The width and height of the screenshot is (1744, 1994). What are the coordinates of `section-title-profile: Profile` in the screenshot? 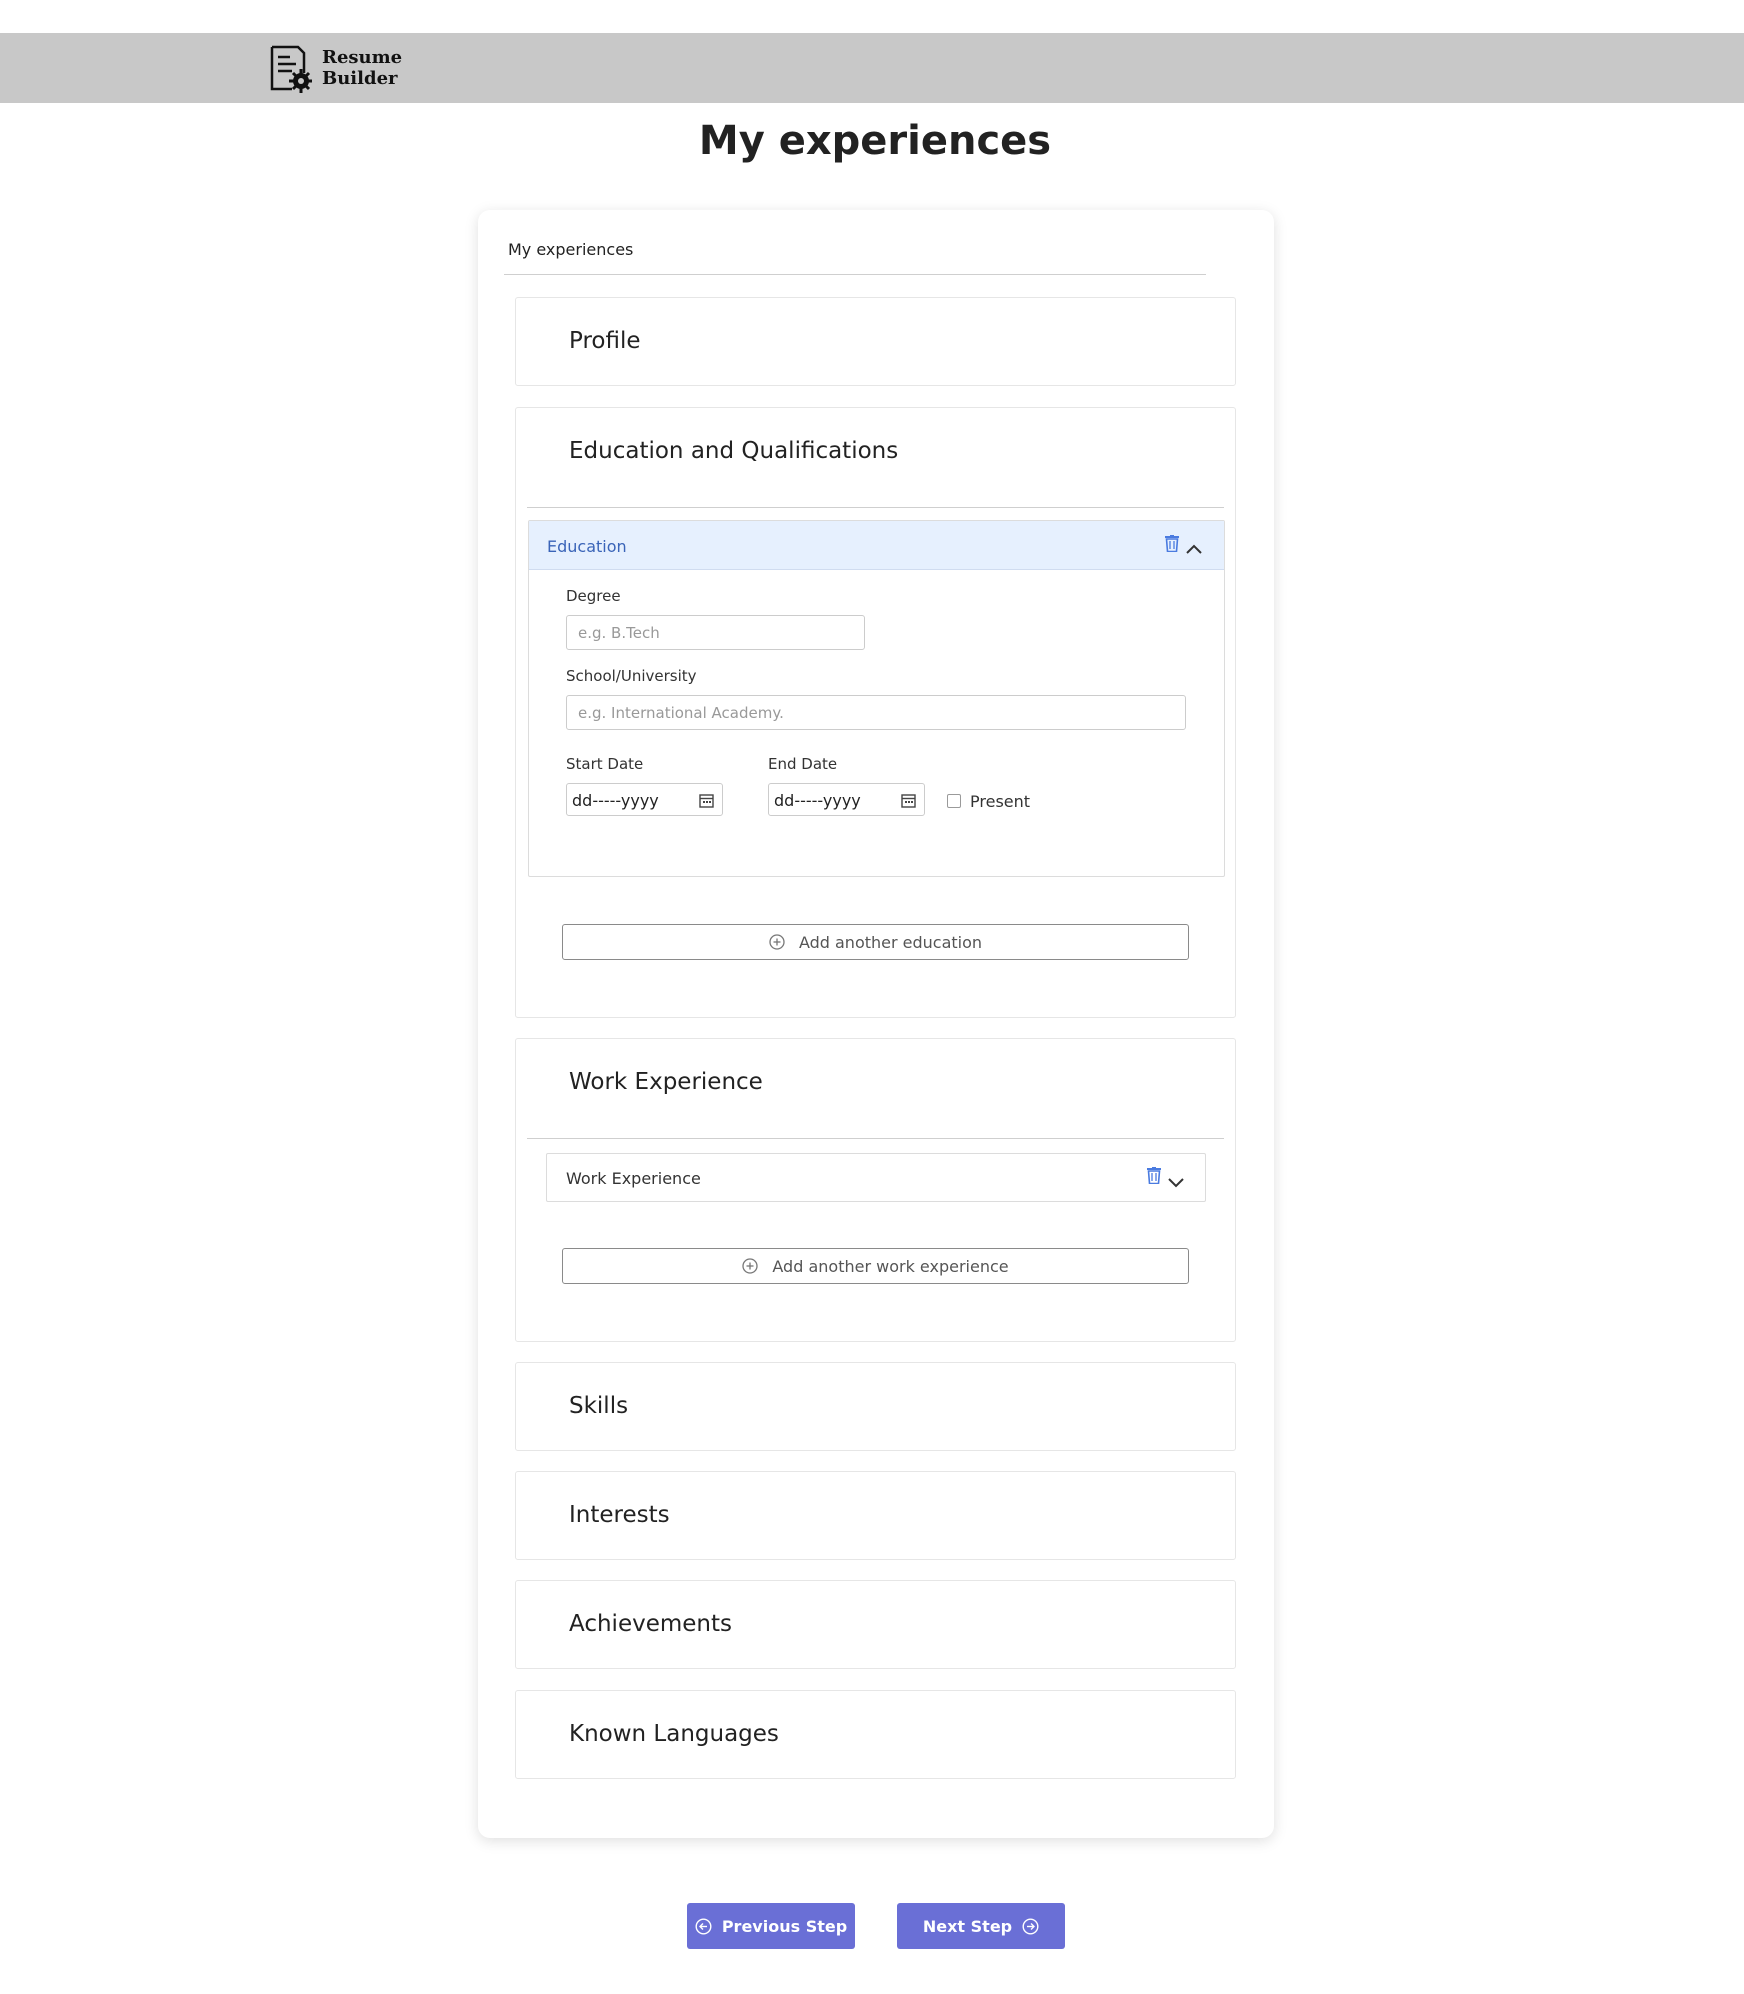 It's located at (605, 341).